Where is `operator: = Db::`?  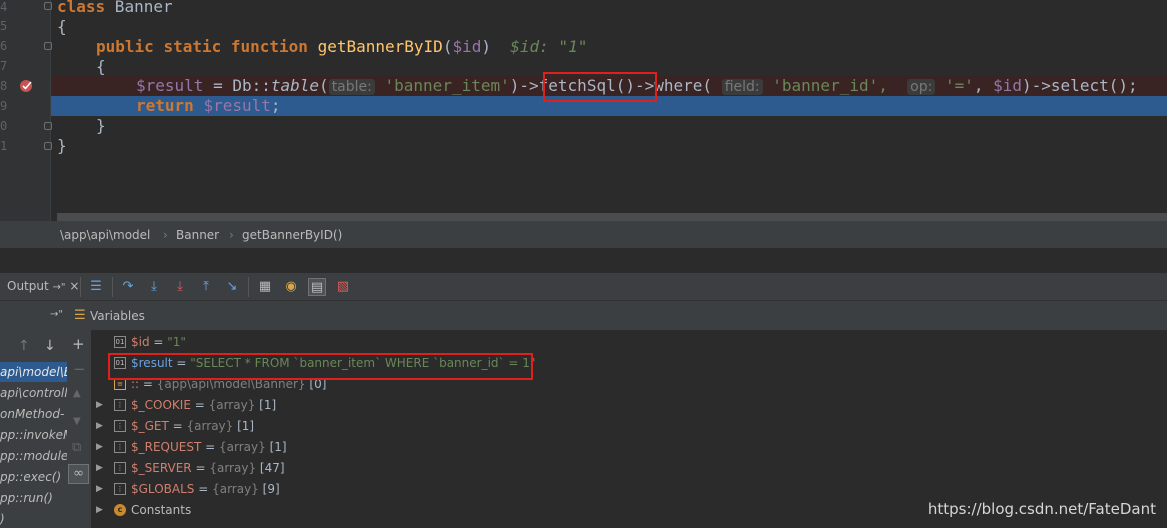 operator: = Db:: is located at coordinates (237, 85).